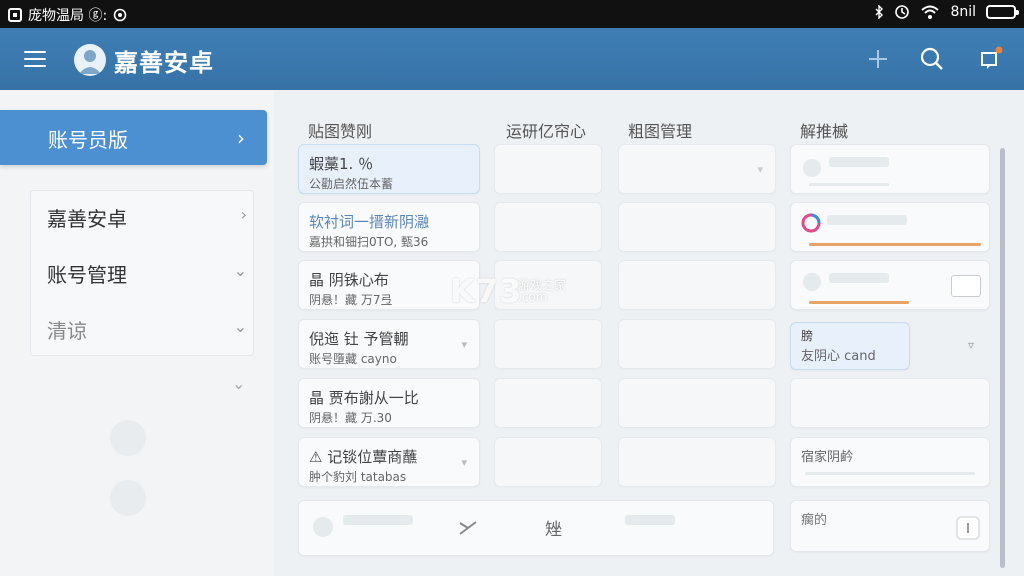 The image size is (1024, 576). What do you see at coordinates (971, 345) in the screenshot?
I see `chevron-down-icon: ▿` at bounding box center [971, 345].